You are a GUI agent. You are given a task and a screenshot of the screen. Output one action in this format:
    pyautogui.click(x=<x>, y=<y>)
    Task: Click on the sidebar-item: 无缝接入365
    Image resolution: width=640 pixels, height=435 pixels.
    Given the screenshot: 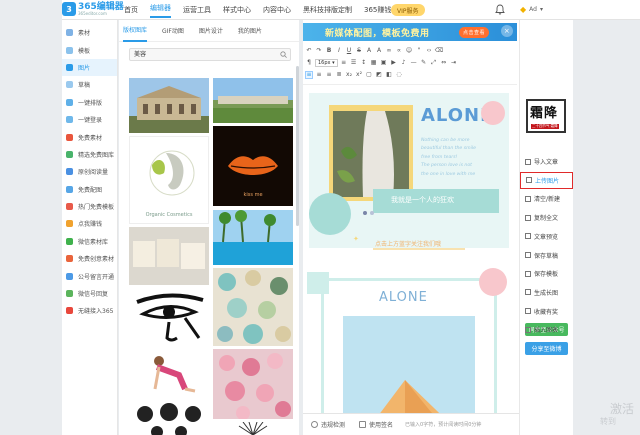 What is the action you would take?
    pyautogui.click(x=89, y=310)
    